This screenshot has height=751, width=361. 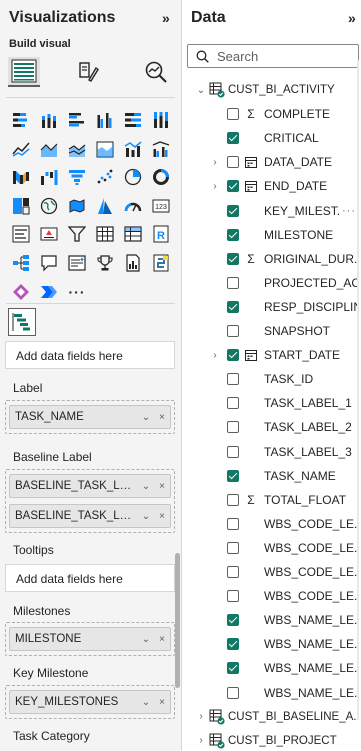 I want to click on field-row: › START_DATE, so click(x=271, y=355).